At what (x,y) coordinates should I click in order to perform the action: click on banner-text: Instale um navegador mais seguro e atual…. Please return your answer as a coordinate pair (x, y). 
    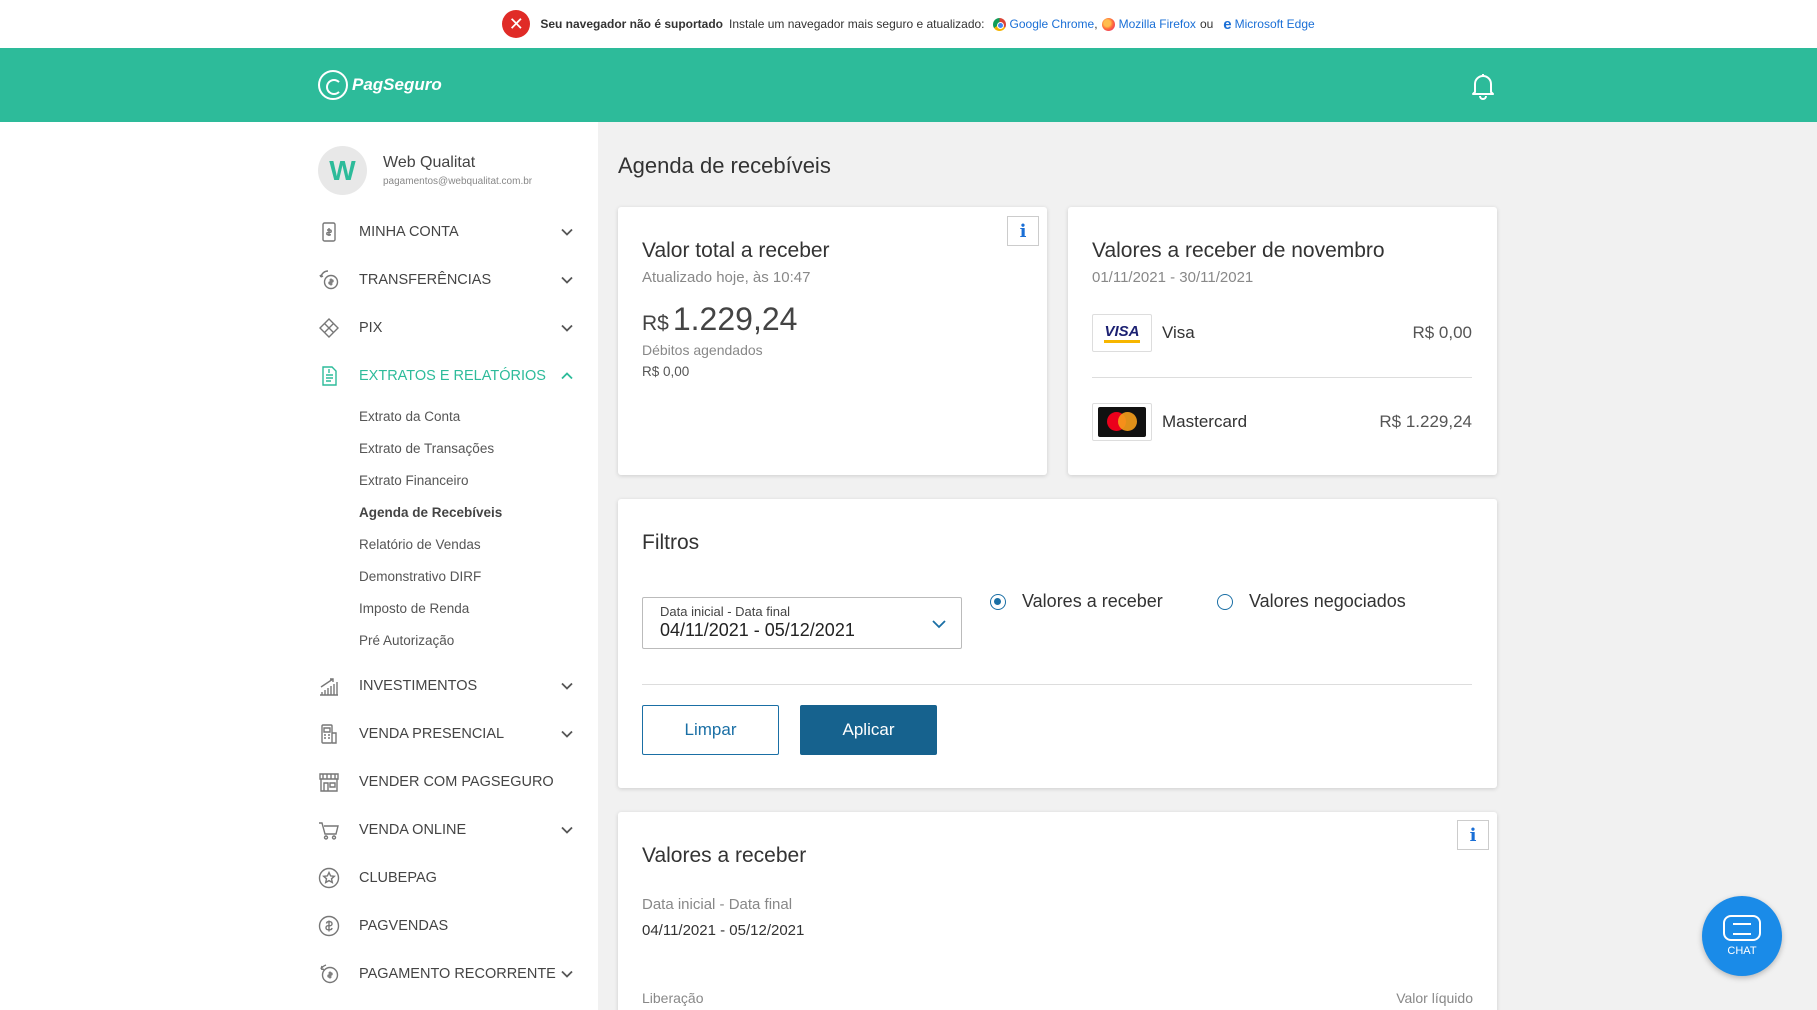
    Looking at the image, I should click on (857, 24).